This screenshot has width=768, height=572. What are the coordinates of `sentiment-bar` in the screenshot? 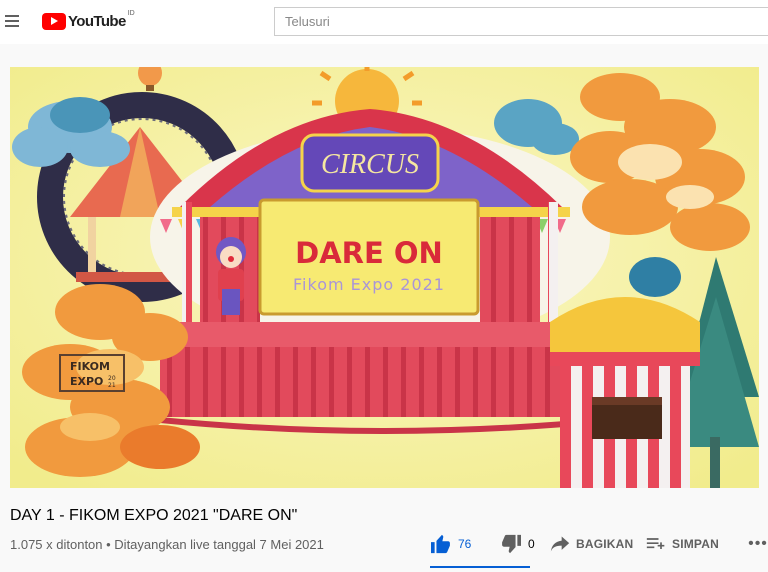 It's located at (480, 567).